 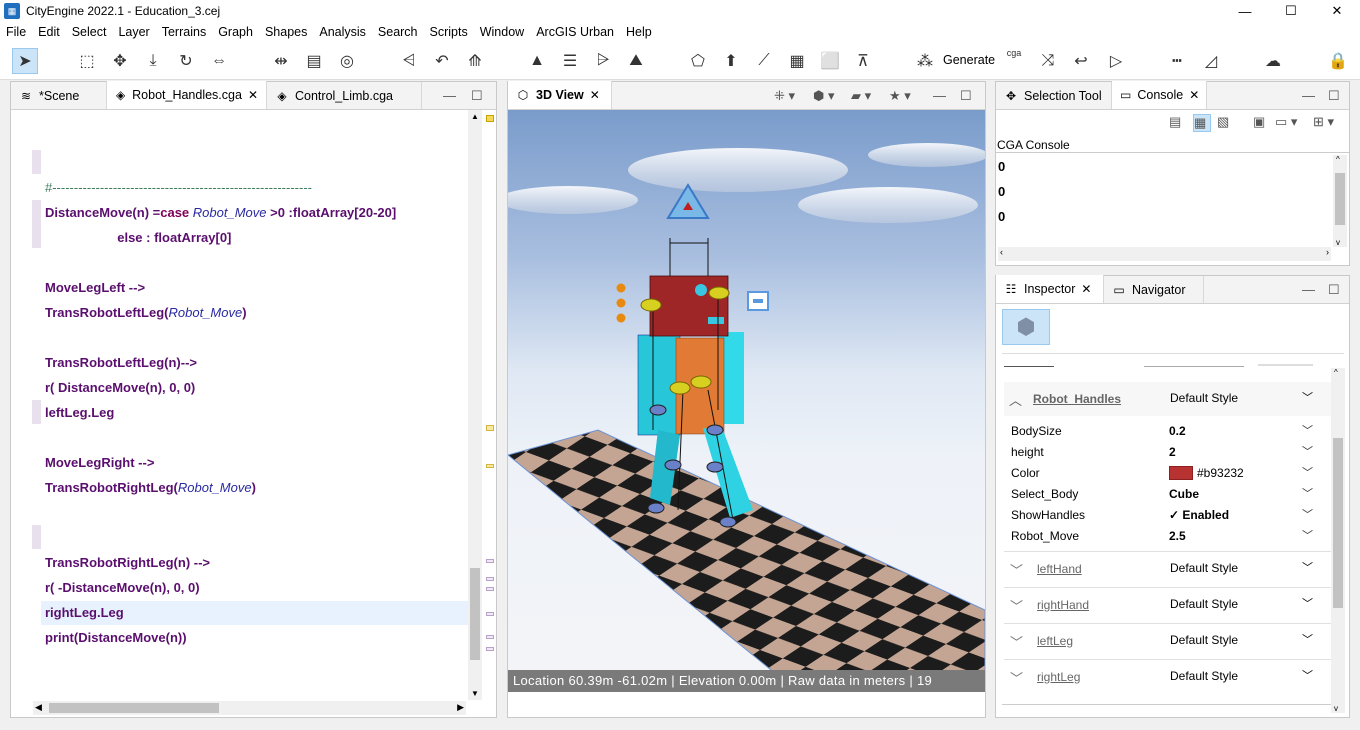 What do you see at coordinates (537, 61) in the screenshot?
I see `street-tool-icon: ▲` at bounding box center [537, 61].